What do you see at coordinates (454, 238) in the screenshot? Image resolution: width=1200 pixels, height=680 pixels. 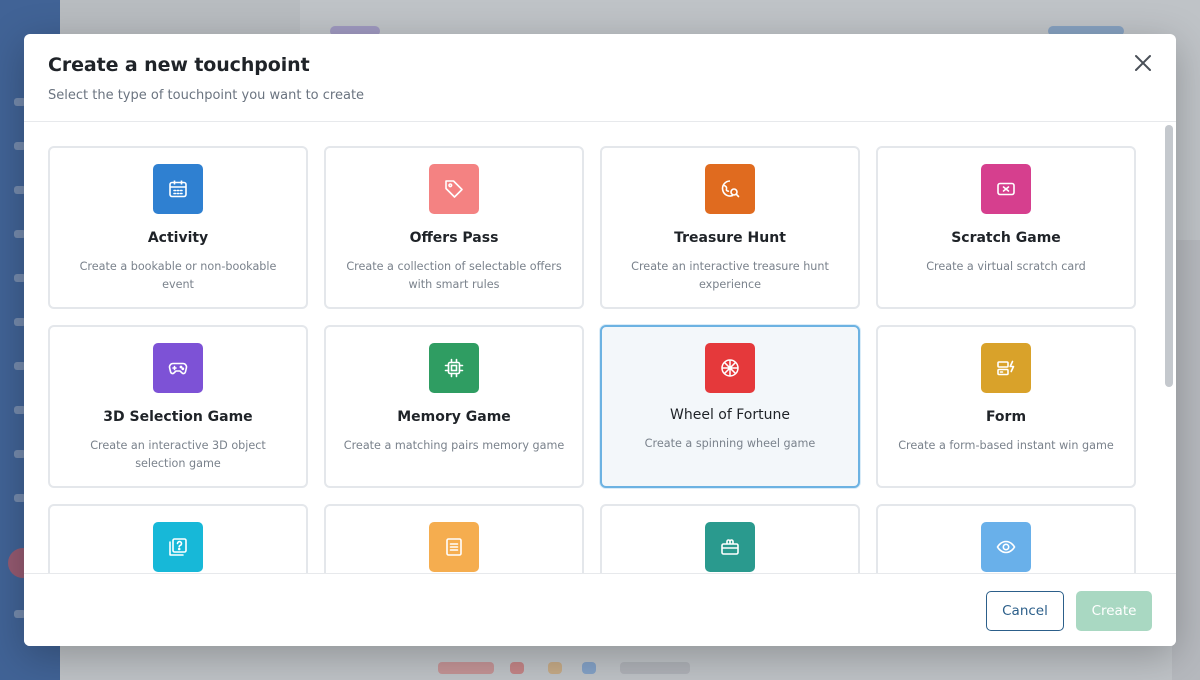 I see `card-title: Offers Pass` at bounding box center [454, 238].